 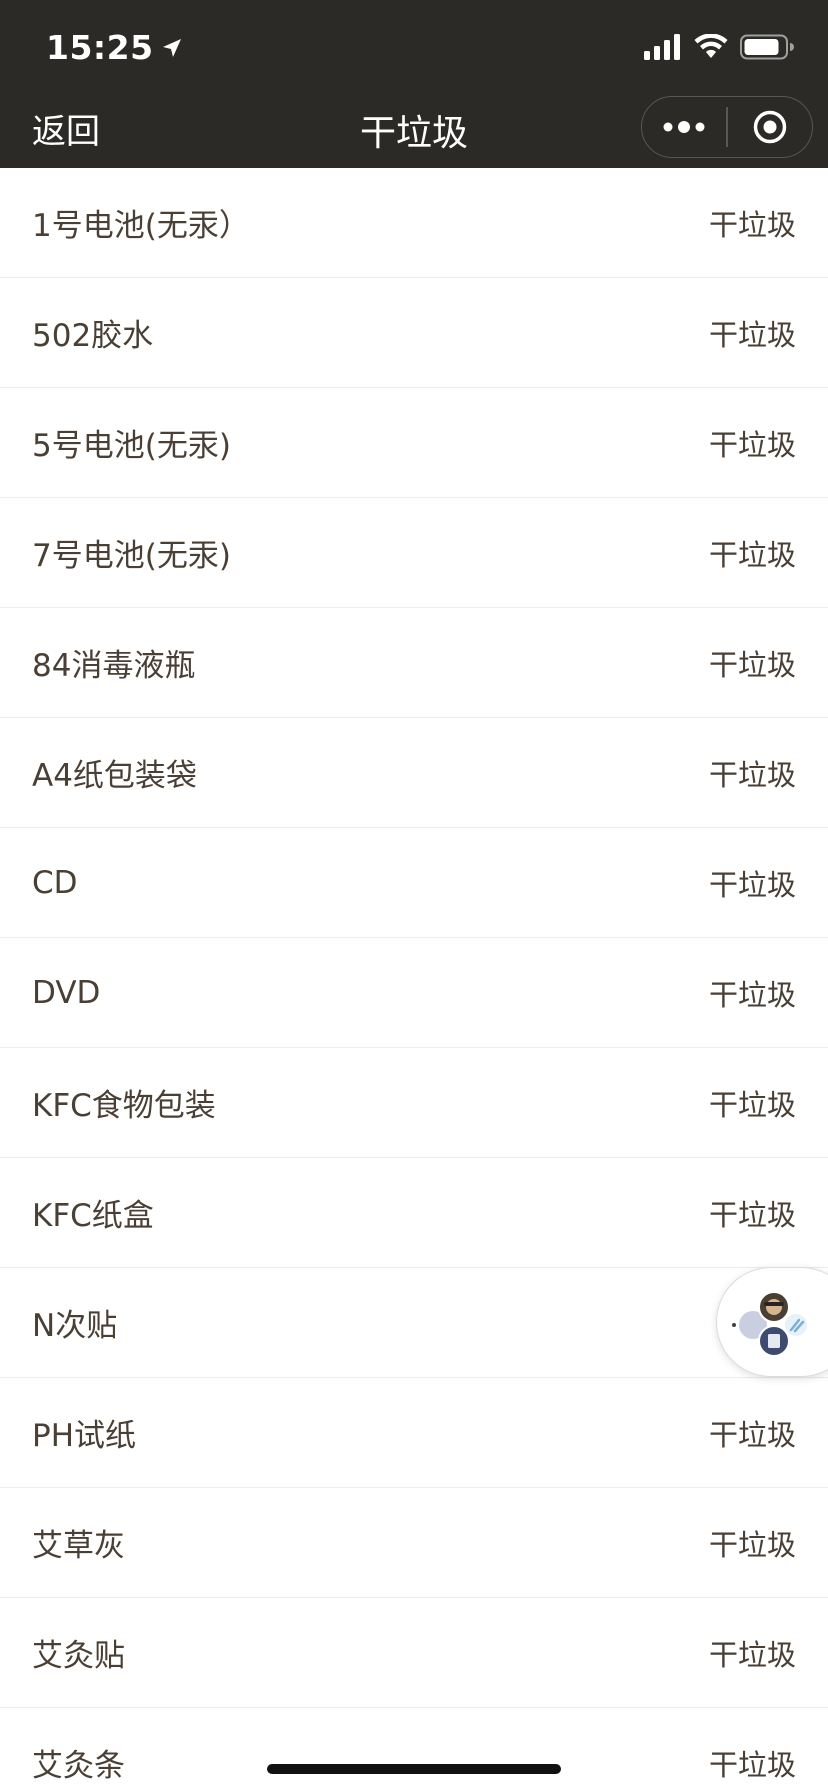 What do you see at coordinates (414, 773) in the screenshot?
I see `list-item: A4纸包装袋 干垃圾` at bounding box center [414, 773].